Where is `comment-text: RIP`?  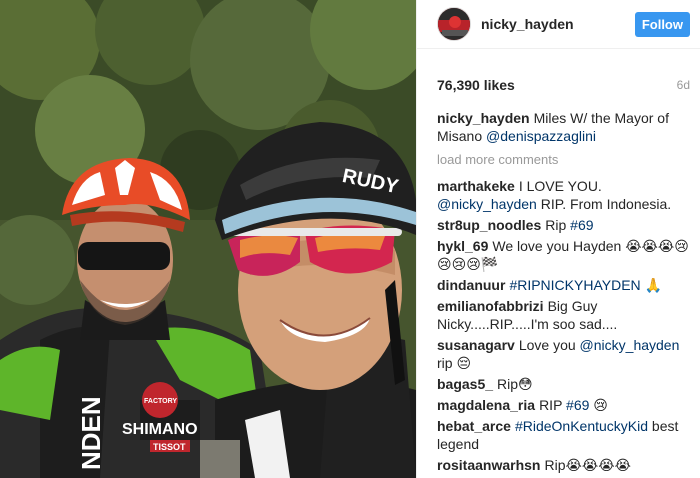 comment-text: RIP is located at coordinates (551, 405).